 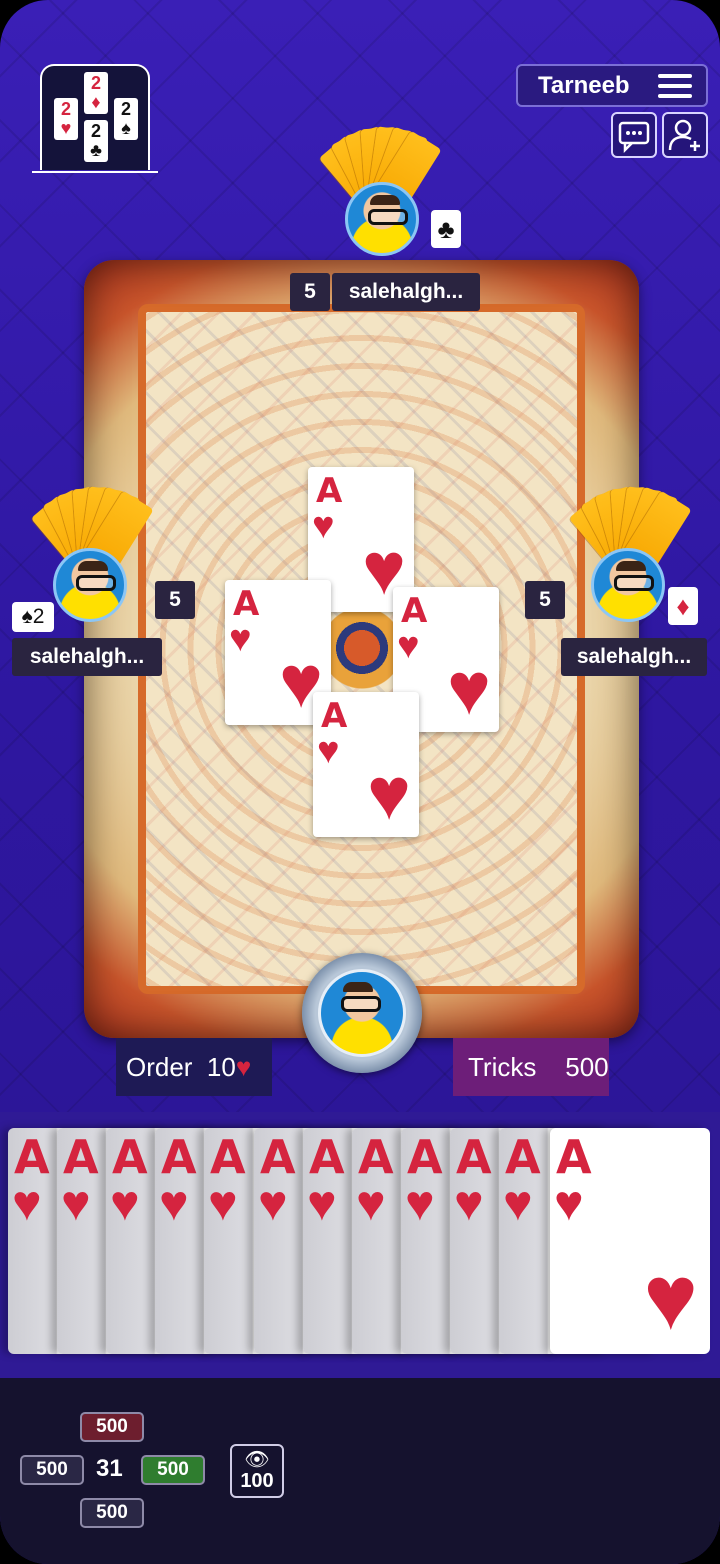 I want to click on order-indicator: Order 10 ♥, so click(x=194, y=1067).